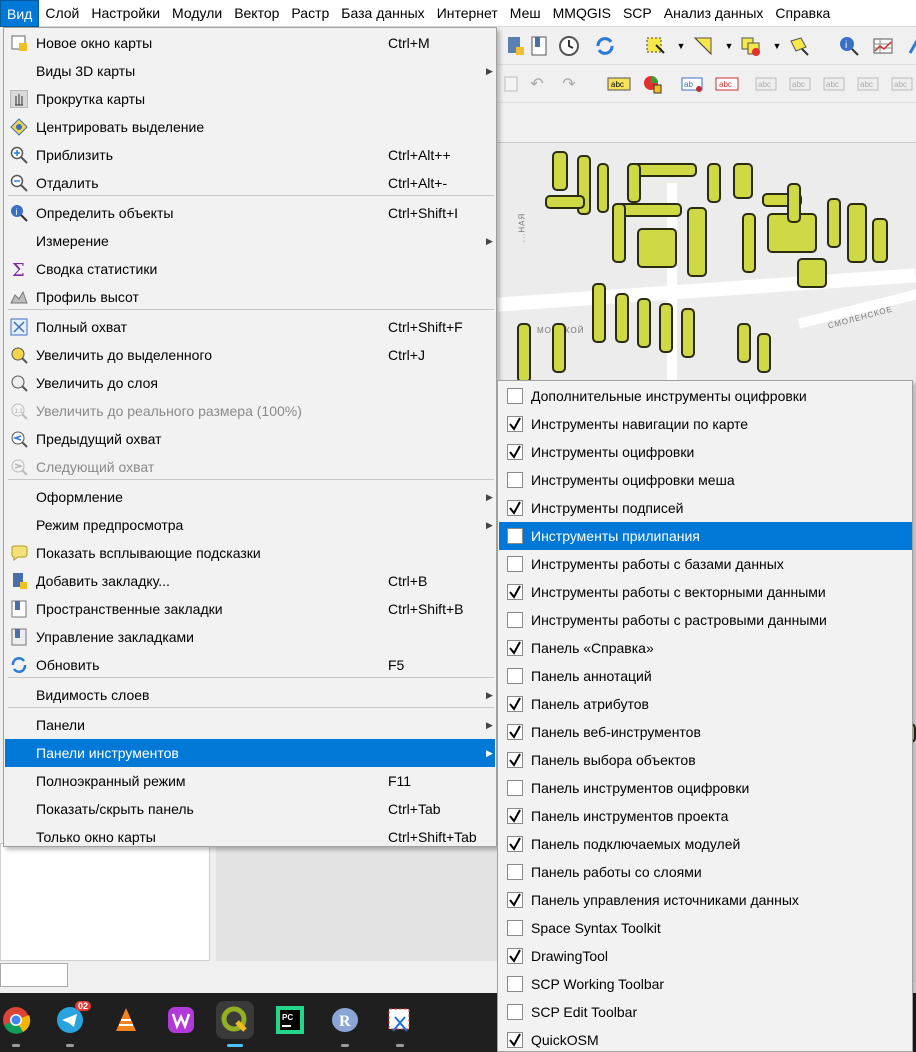  Describe the element at coordinates (250, 213) in the screenshot. I see `view-menu-item: i Определить объекты Ctrl+Shift+I` at that location.